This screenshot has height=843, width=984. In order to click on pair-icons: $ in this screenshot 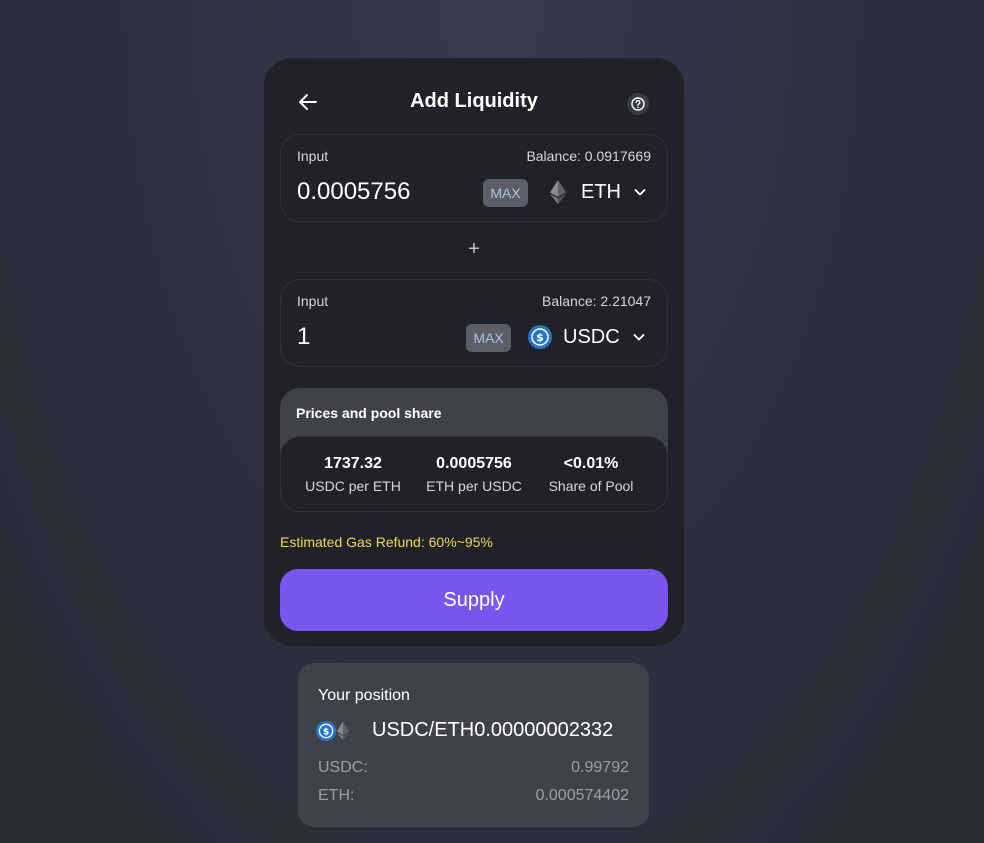, I will do `click(336, 730)`.